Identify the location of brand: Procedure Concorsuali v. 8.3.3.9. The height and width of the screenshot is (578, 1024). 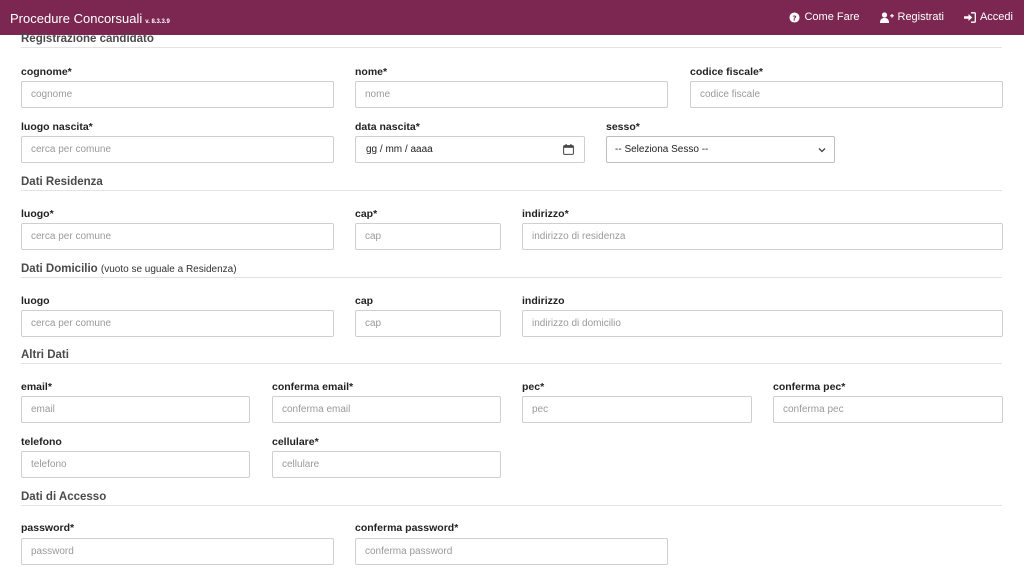
(90, 18).